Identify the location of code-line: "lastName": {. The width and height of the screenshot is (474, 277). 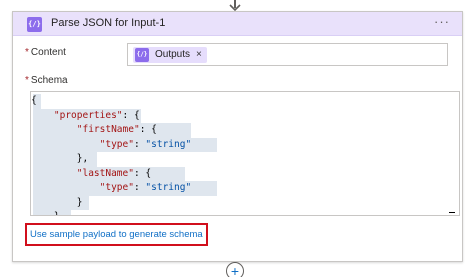
(236, 173).